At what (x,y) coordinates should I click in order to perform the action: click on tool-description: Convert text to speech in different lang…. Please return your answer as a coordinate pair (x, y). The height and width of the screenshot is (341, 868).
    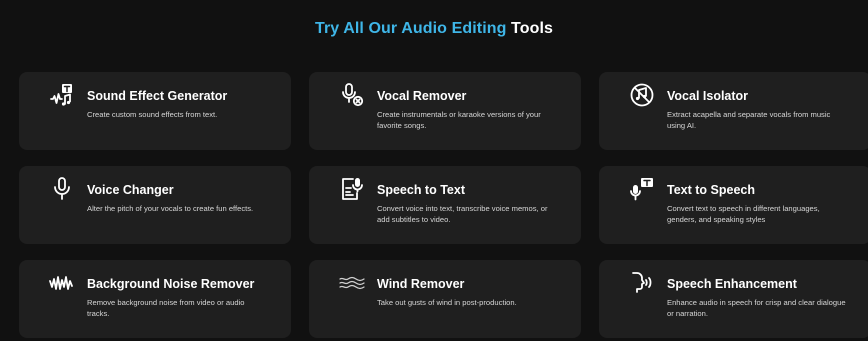
    Looking at the image, I should click on (743, 214).